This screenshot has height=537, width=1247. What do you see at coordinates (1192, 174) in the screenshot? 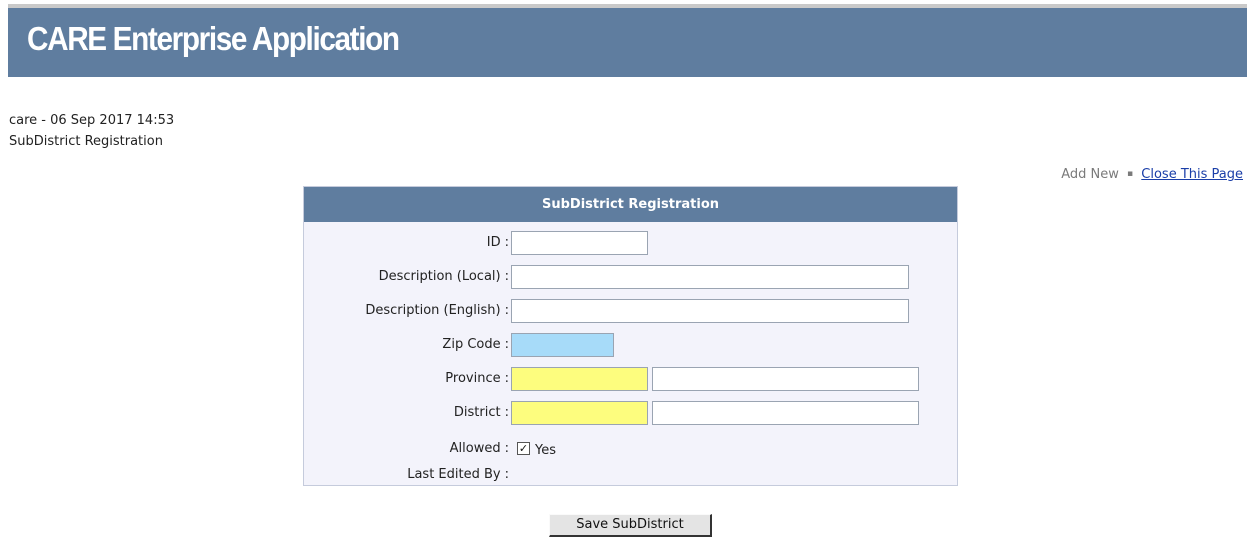
I see `close-page-link: Close This Page` at bounding box center [1192, 174].